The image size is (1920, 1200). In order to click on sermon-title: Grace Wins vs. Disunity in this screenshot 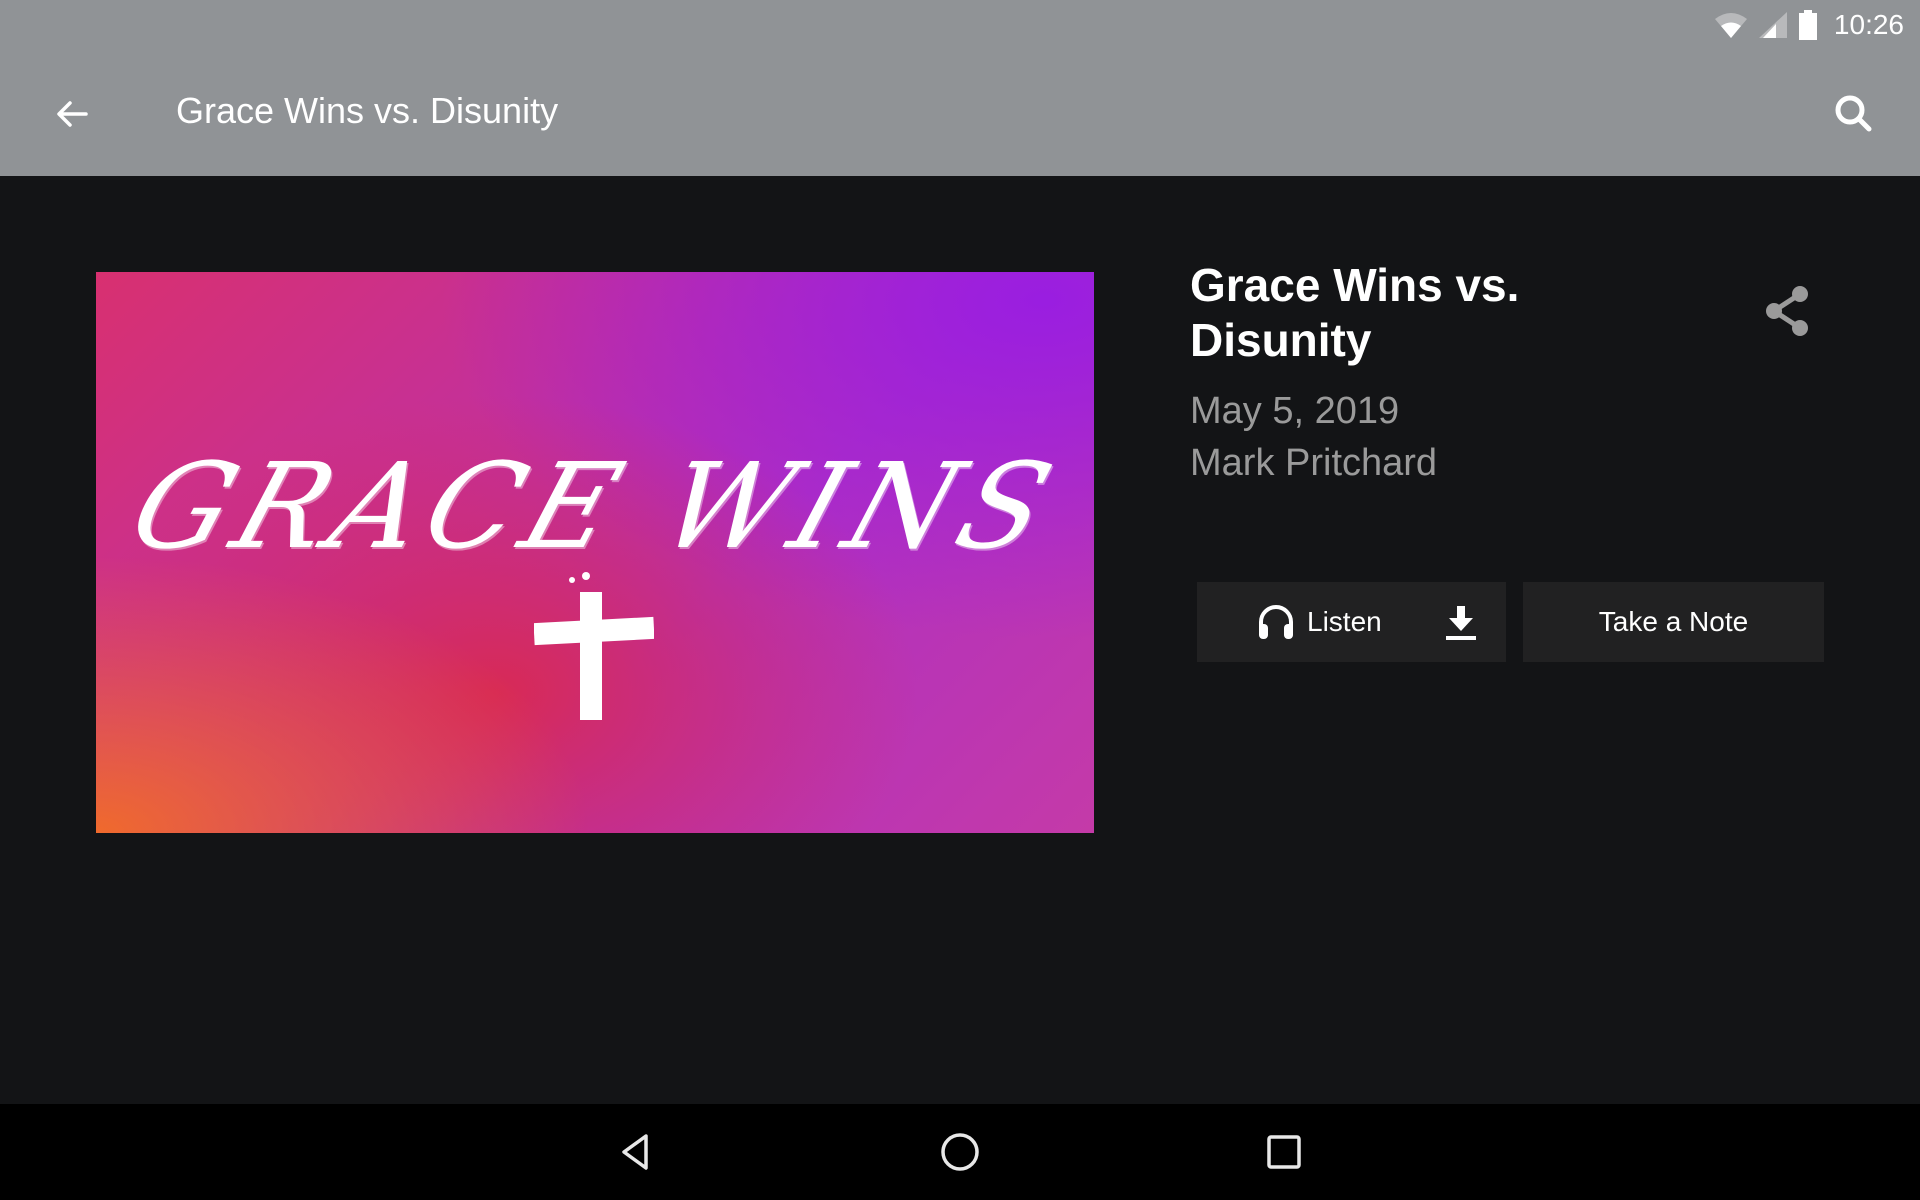, I will do `click(1355, 312)`.